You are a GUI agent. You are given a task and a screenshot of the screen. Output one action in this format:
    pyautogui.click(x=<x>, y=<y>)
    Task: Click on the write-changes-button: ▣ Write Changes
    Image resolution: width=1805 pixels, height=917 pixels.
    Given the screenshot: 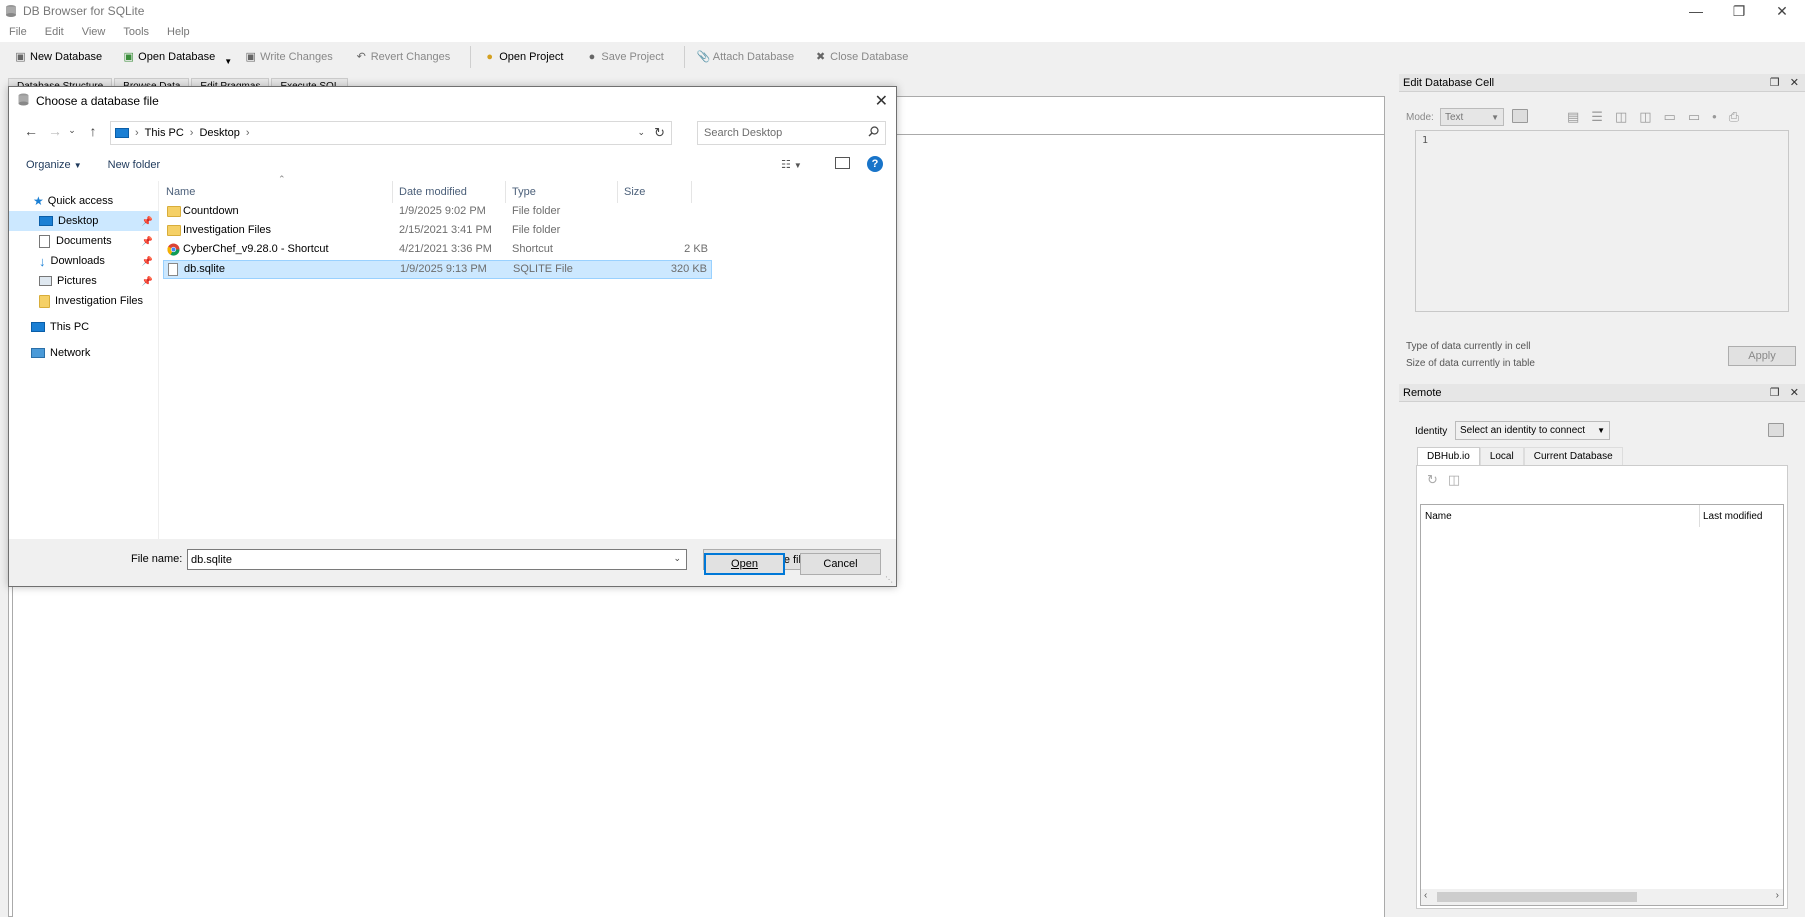 What is the action you would take?
    pyautogui.click(x=288, y=57)
    